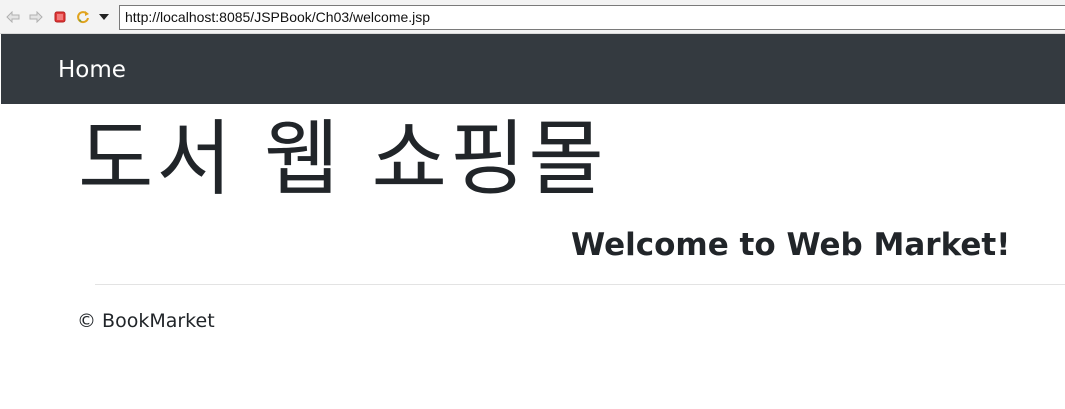 The height and width of the screenshot is (409, 1065). I want to click on forward-arrow-icon, so click(36, 17).